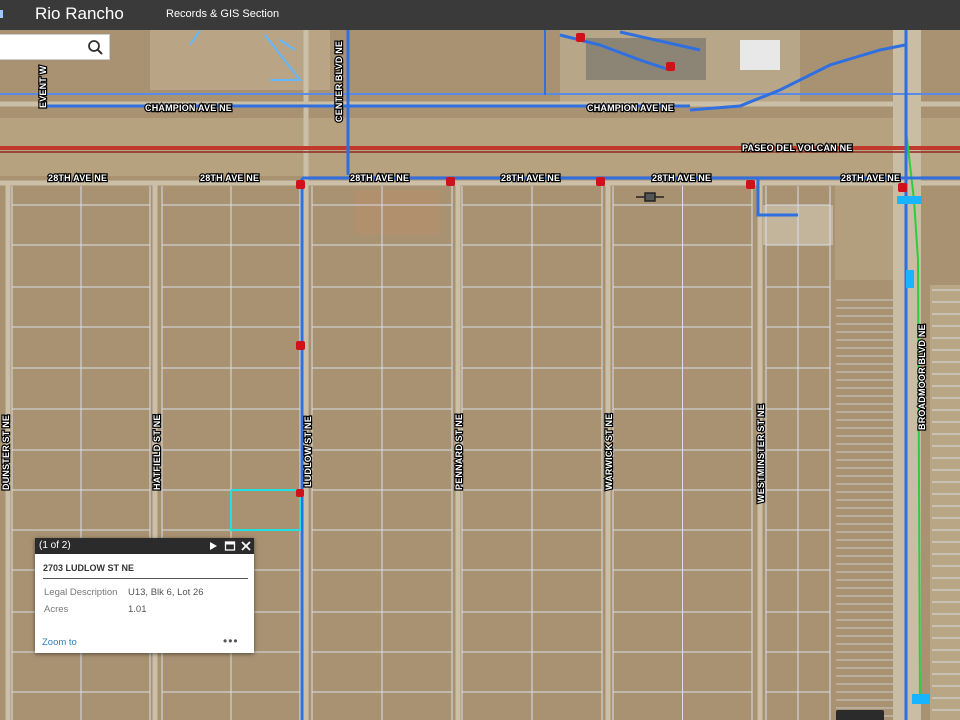 This screenshot has height=720, width=960. What do you see at coordinates (761, 453) in the screenshot?
I see `road-label-westminster: WESTMINSTER ST NE` at bounding box center [761, 453].